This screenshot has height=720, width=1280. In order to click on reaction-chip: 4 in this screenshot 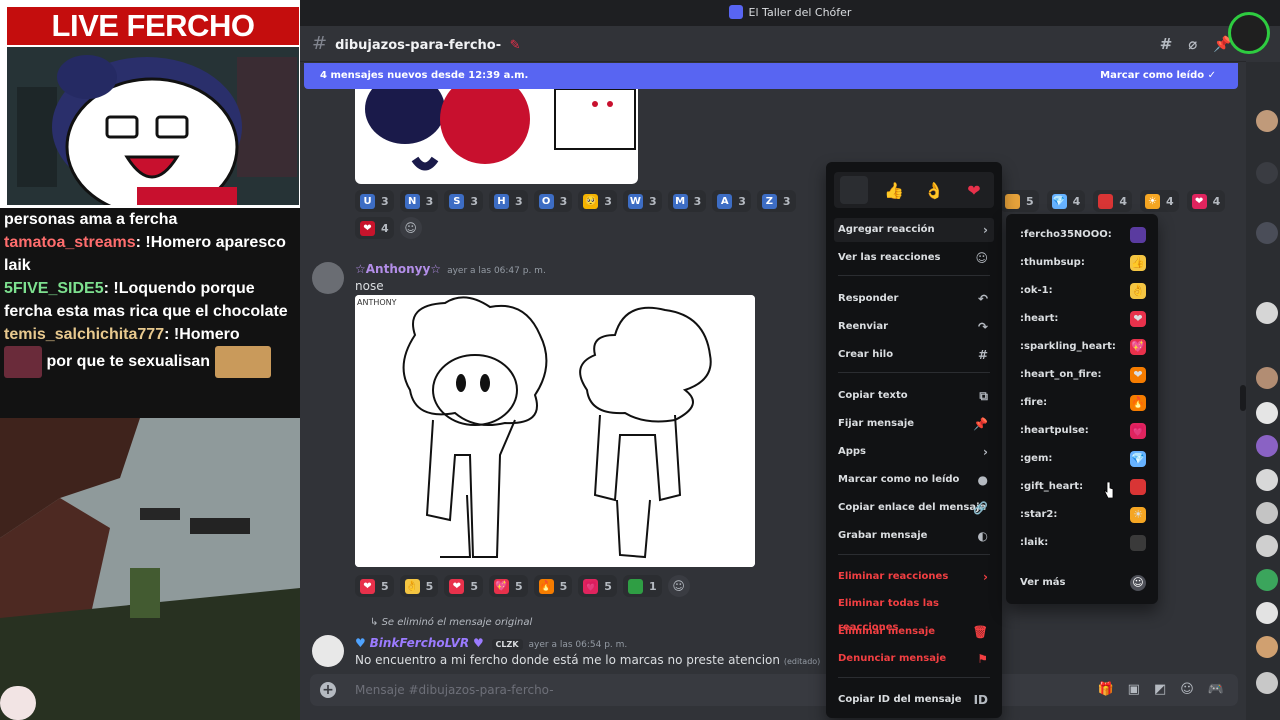, I will do `click(1112, 201)`.